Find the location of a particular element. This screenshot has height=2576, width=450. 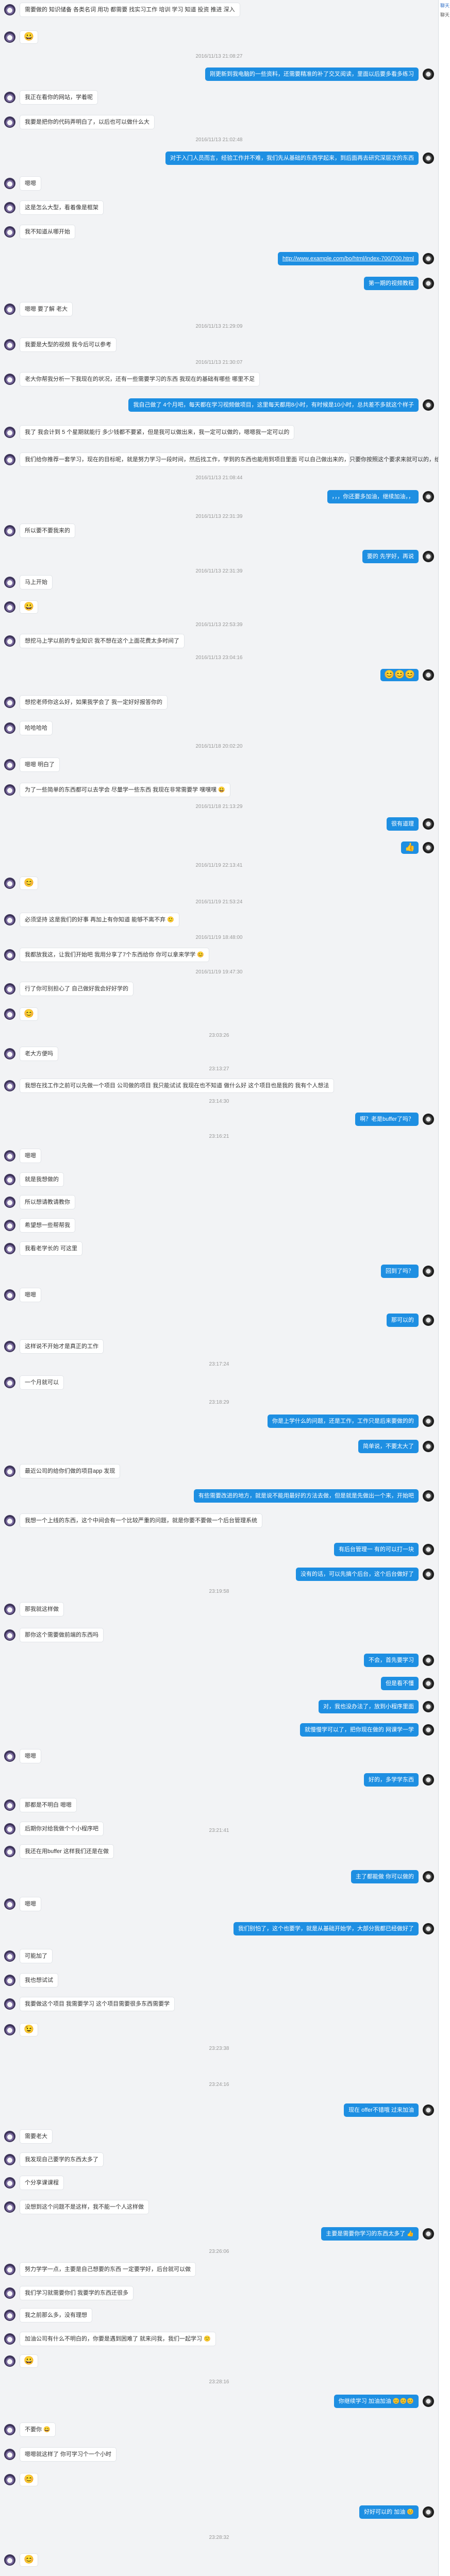

message-bubble: 这是怎么大型，看着像是框架 is located at coordinates (62, 207).